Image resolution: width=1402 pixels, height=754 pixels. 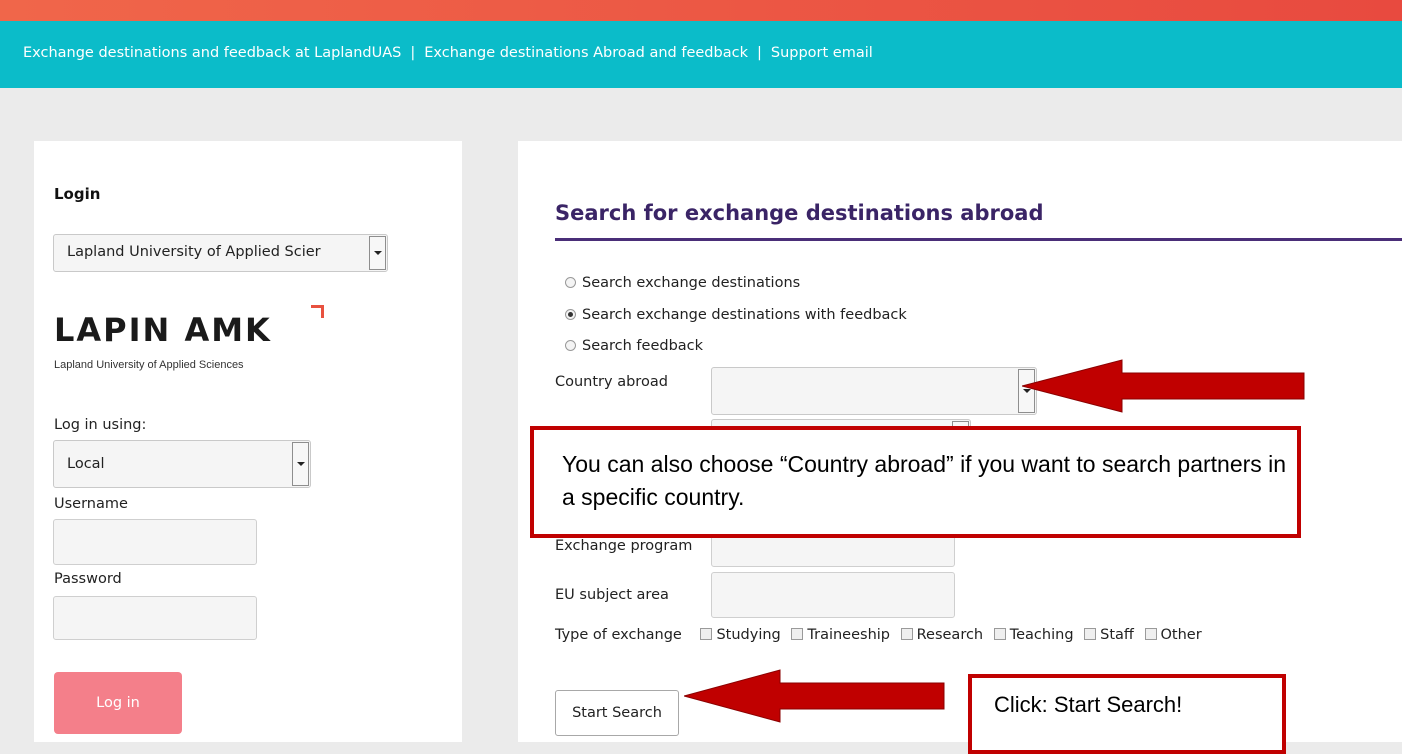 What do you see at coordinates (1041, 635) in the screenshot?
I see `checkbox-label: Teaching` at bounding box center [1041, 635].